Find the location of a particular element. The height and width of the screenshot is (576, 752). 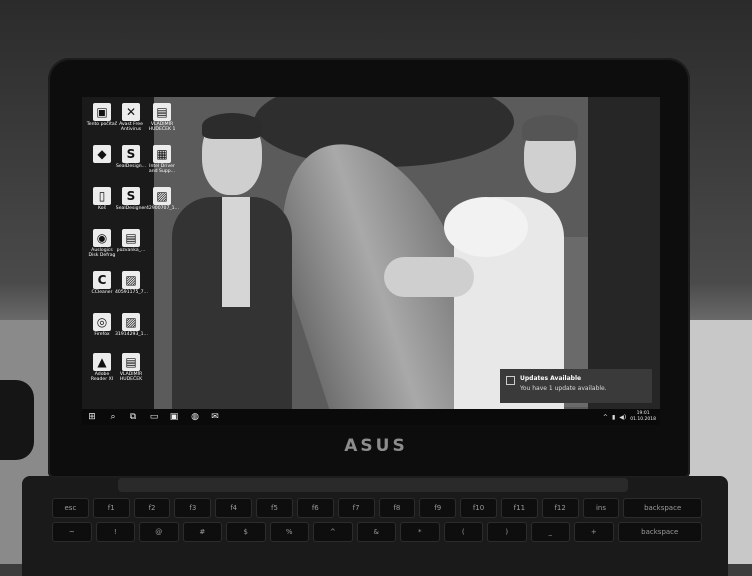

desktop-icon-label: CCleaner is located at coordinates (102, 292).